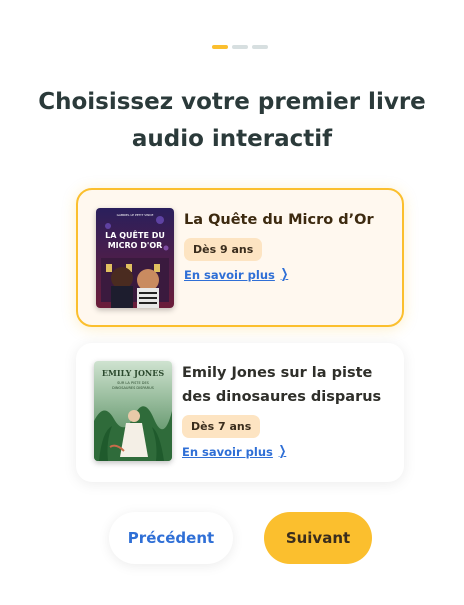 The height and width of the screenshot is (605, 464). I want to click on cover-title-line1: LA QUÊTE DU, so click(135, 234).